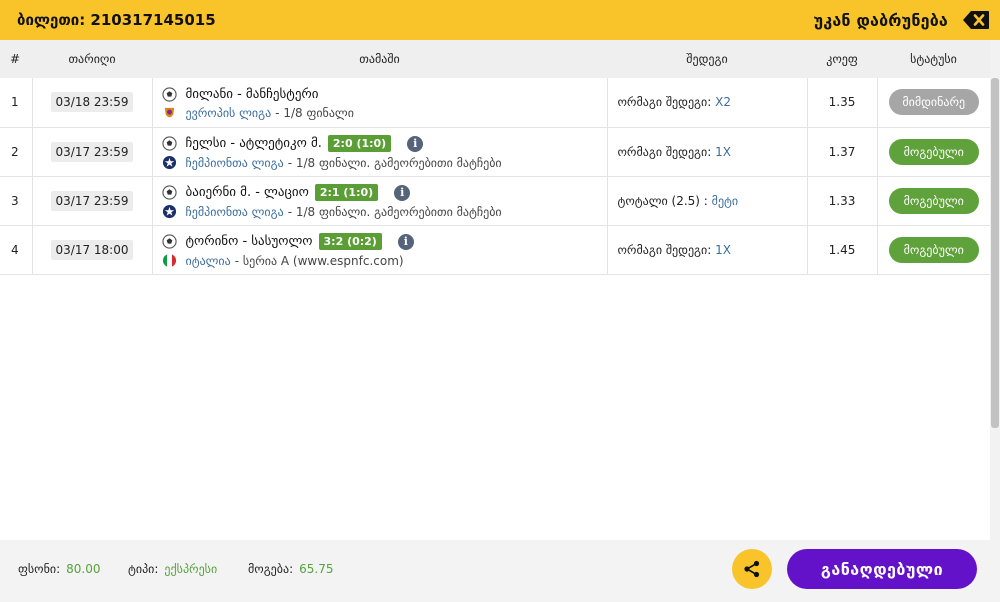  Describe the element at coordinates (495, 59) in the screenshot. I see `table-header-row: # თარიღი თამაში შედეგი კოეფ სტატუსი` at that location.